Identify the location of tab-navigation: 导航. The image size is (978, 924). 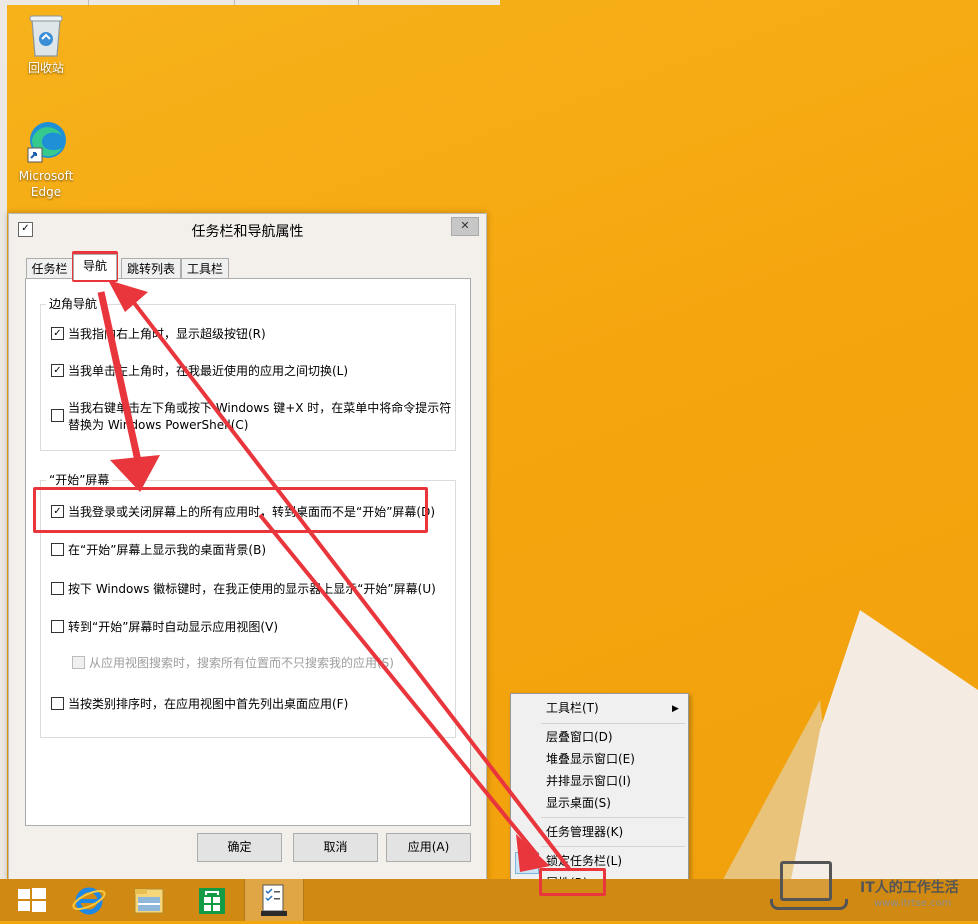
(95, 267).